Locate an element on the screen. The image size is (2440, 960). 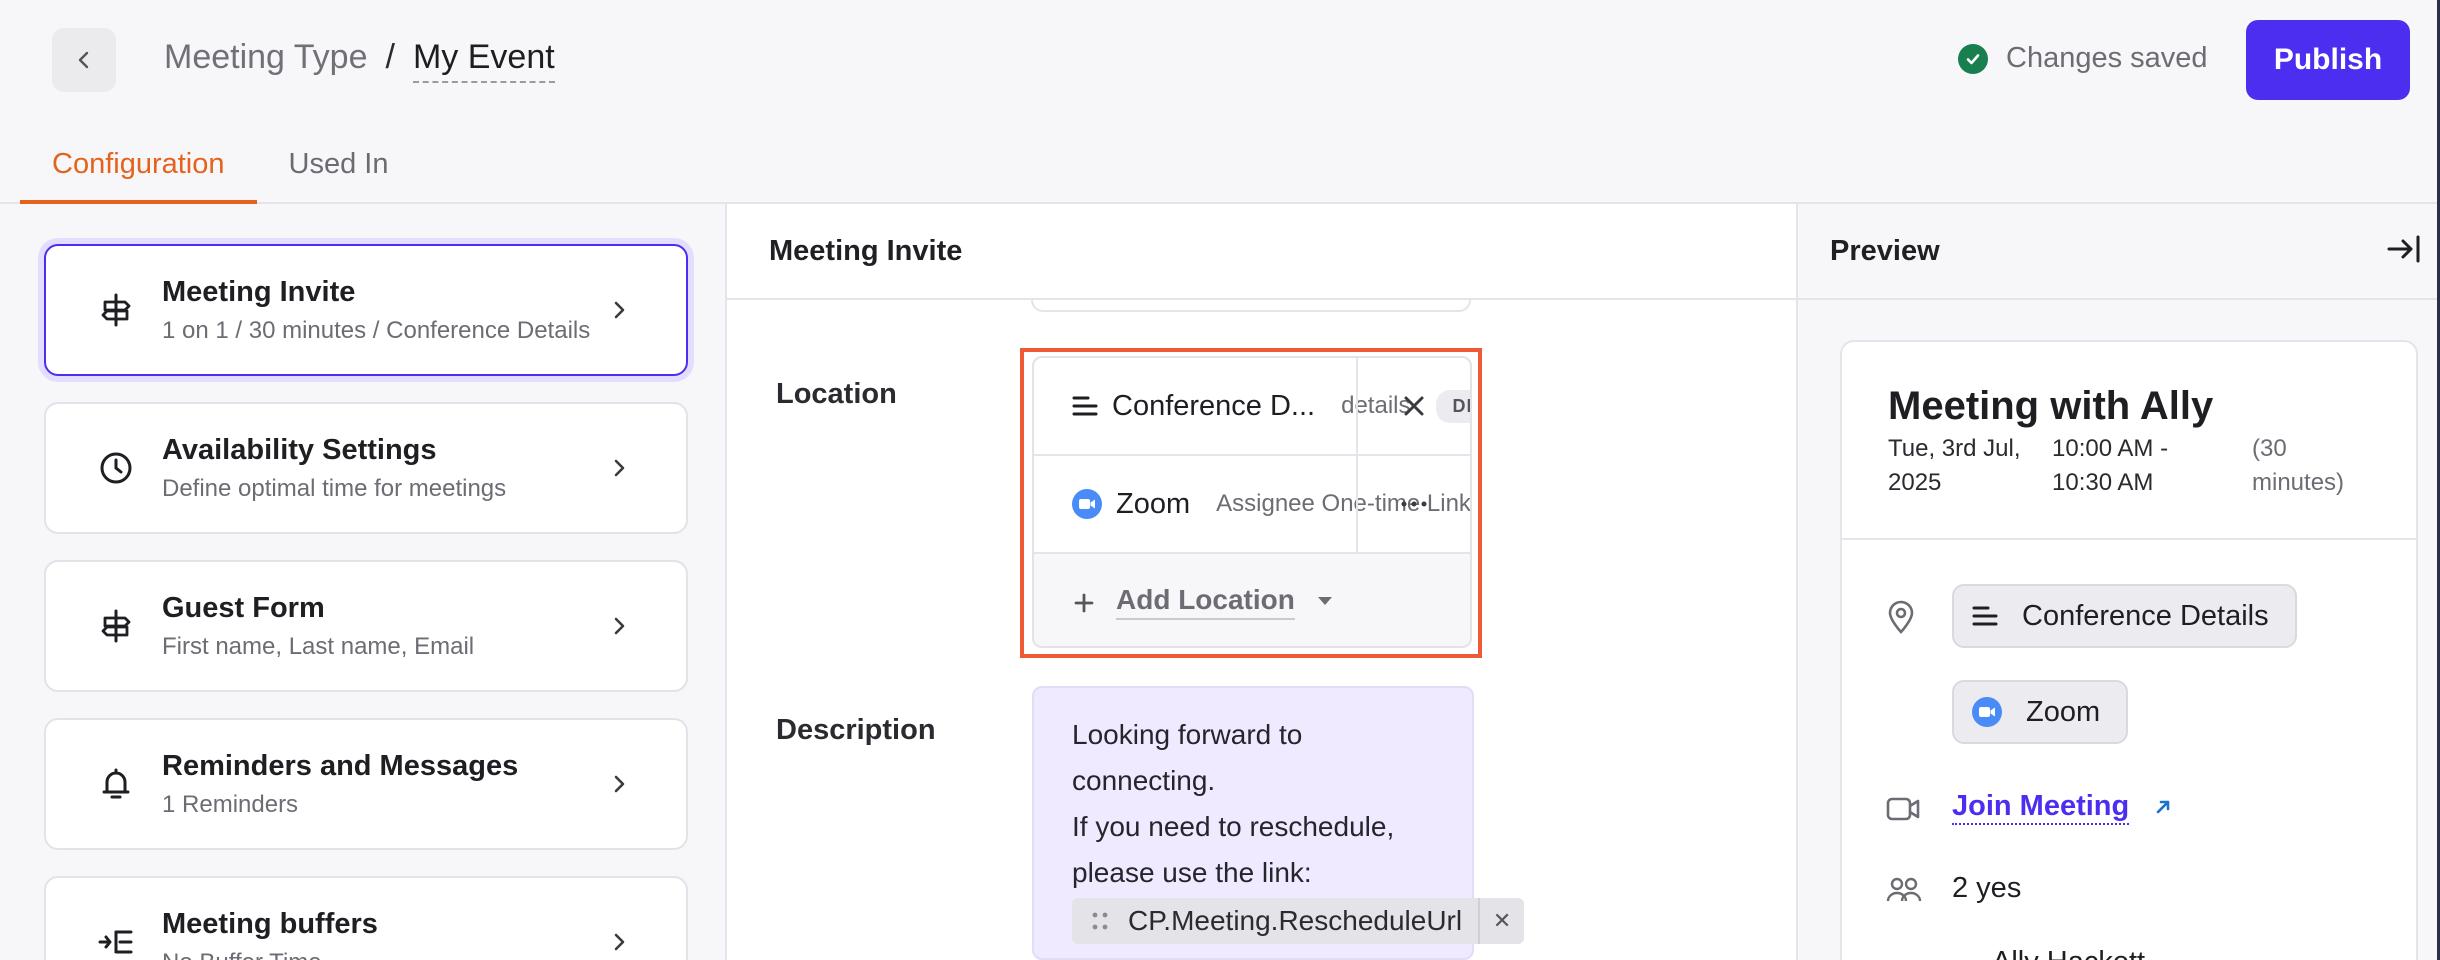
attendee-summary: 2 yes is located at coordinates (1987, 888).